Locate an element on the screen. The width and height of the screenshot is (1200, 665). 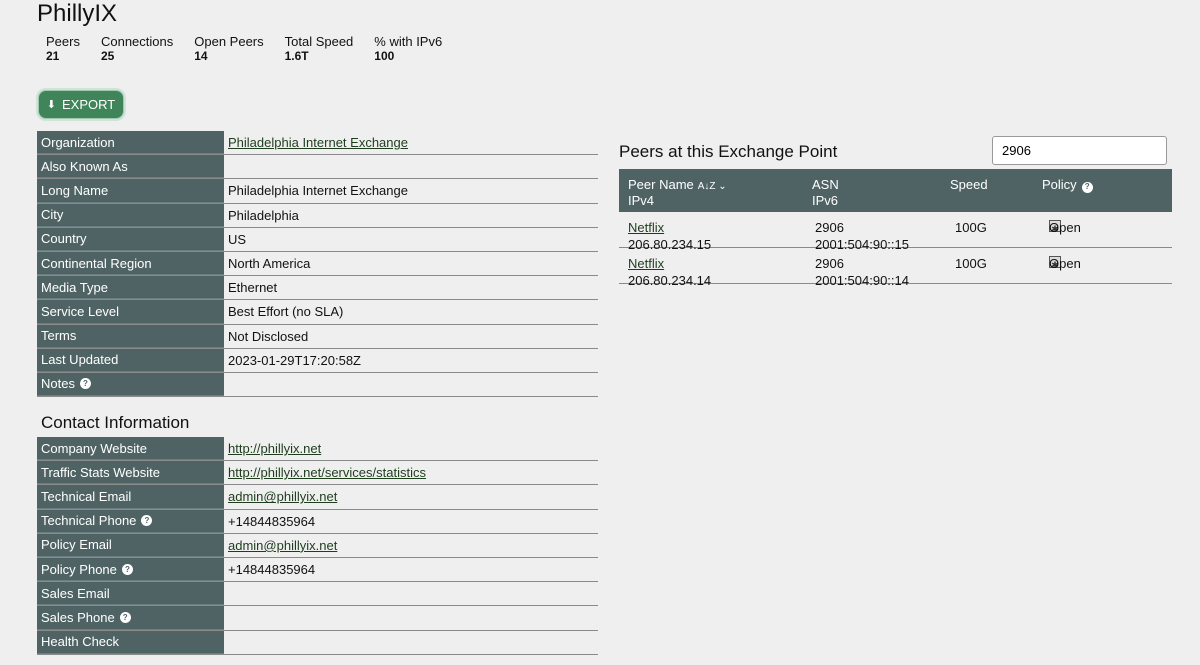
info-key: Service Level is located at coordinates (130, 312).